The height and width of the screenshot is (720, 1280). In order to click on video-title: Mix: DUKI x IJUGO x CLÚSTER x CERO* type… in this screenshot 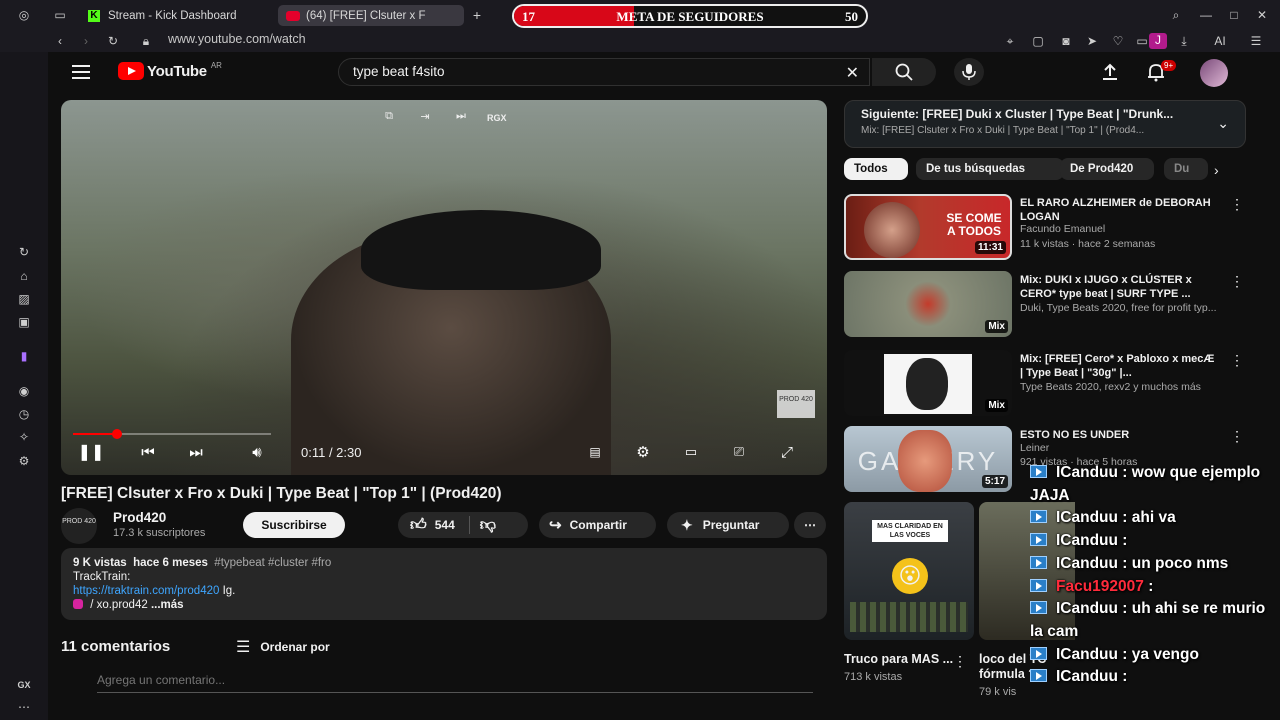, I will do `click(1120, 287)`.